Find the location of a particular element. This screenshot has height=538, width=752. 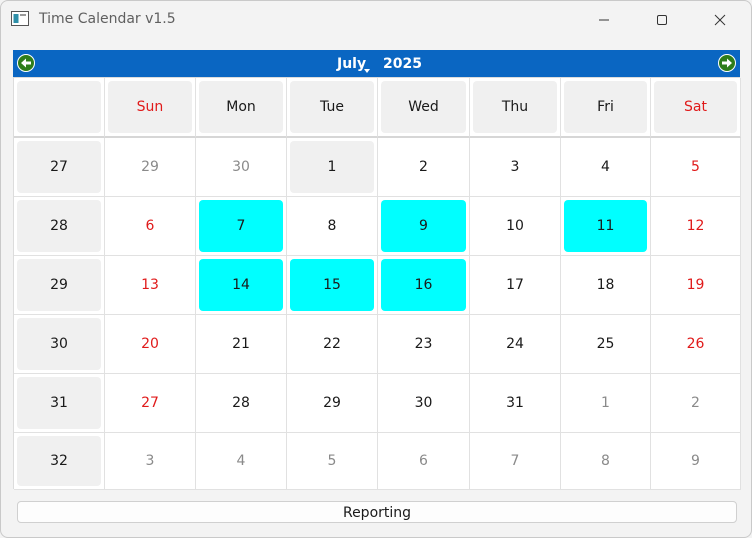

maximize-icon is located at coordinates (662, 20).